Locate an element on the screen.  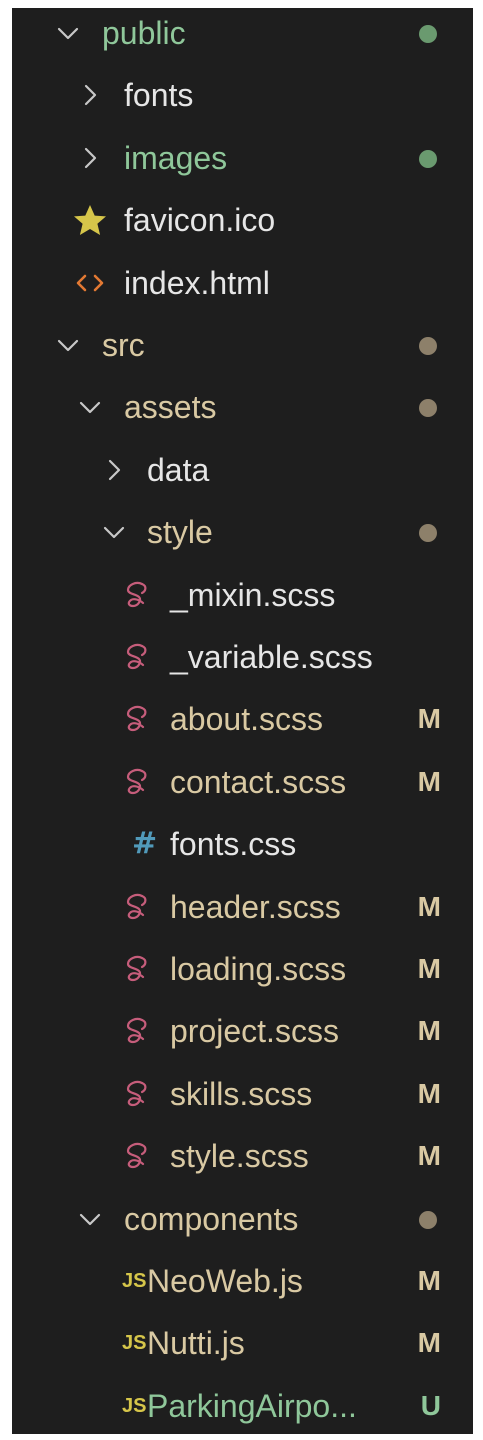
file-parkingairpo: JS ParkingAirpo... U is located at coordinates (242, 1404).